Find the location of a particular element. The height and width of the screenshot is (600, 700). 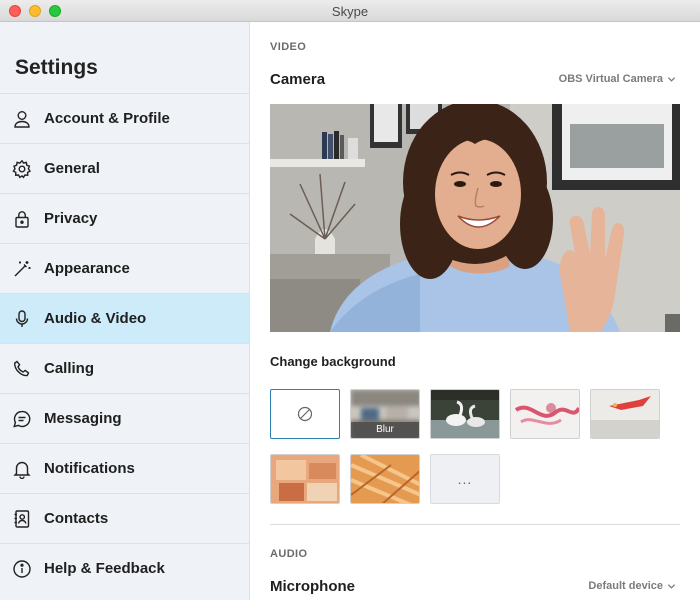

swans-thumbnail is located at coordinates (465, 414).